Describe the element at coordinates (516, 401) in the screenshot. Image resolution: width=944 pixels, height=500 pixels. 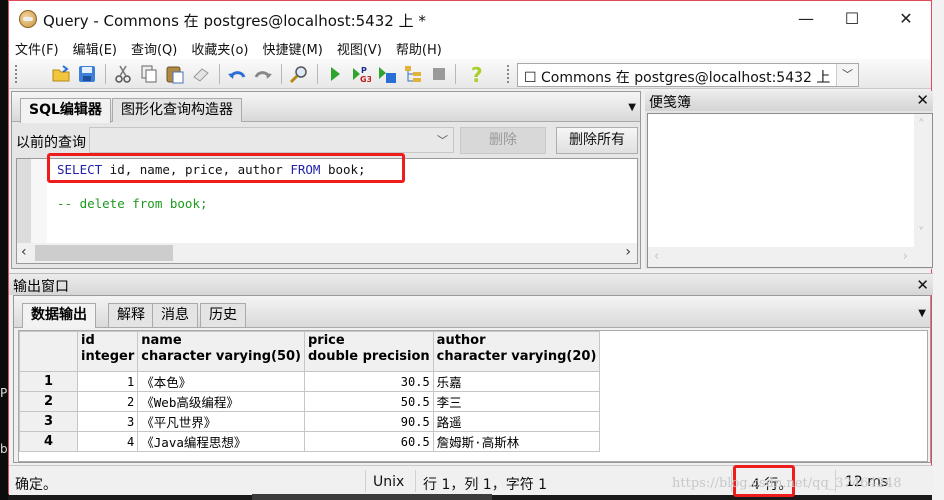
I see `cell-author: 李三` at that location.